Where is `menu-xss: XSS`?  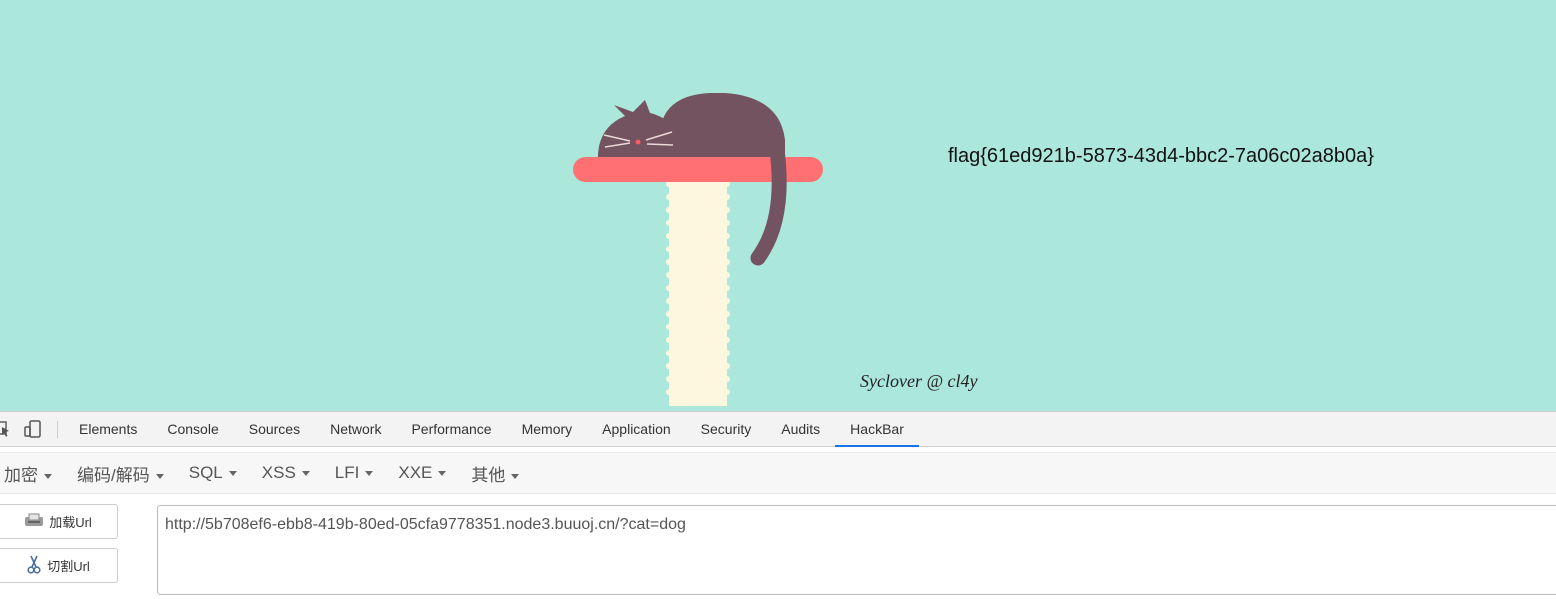
menu-xss: XSS is located at coordinates (284, 473).